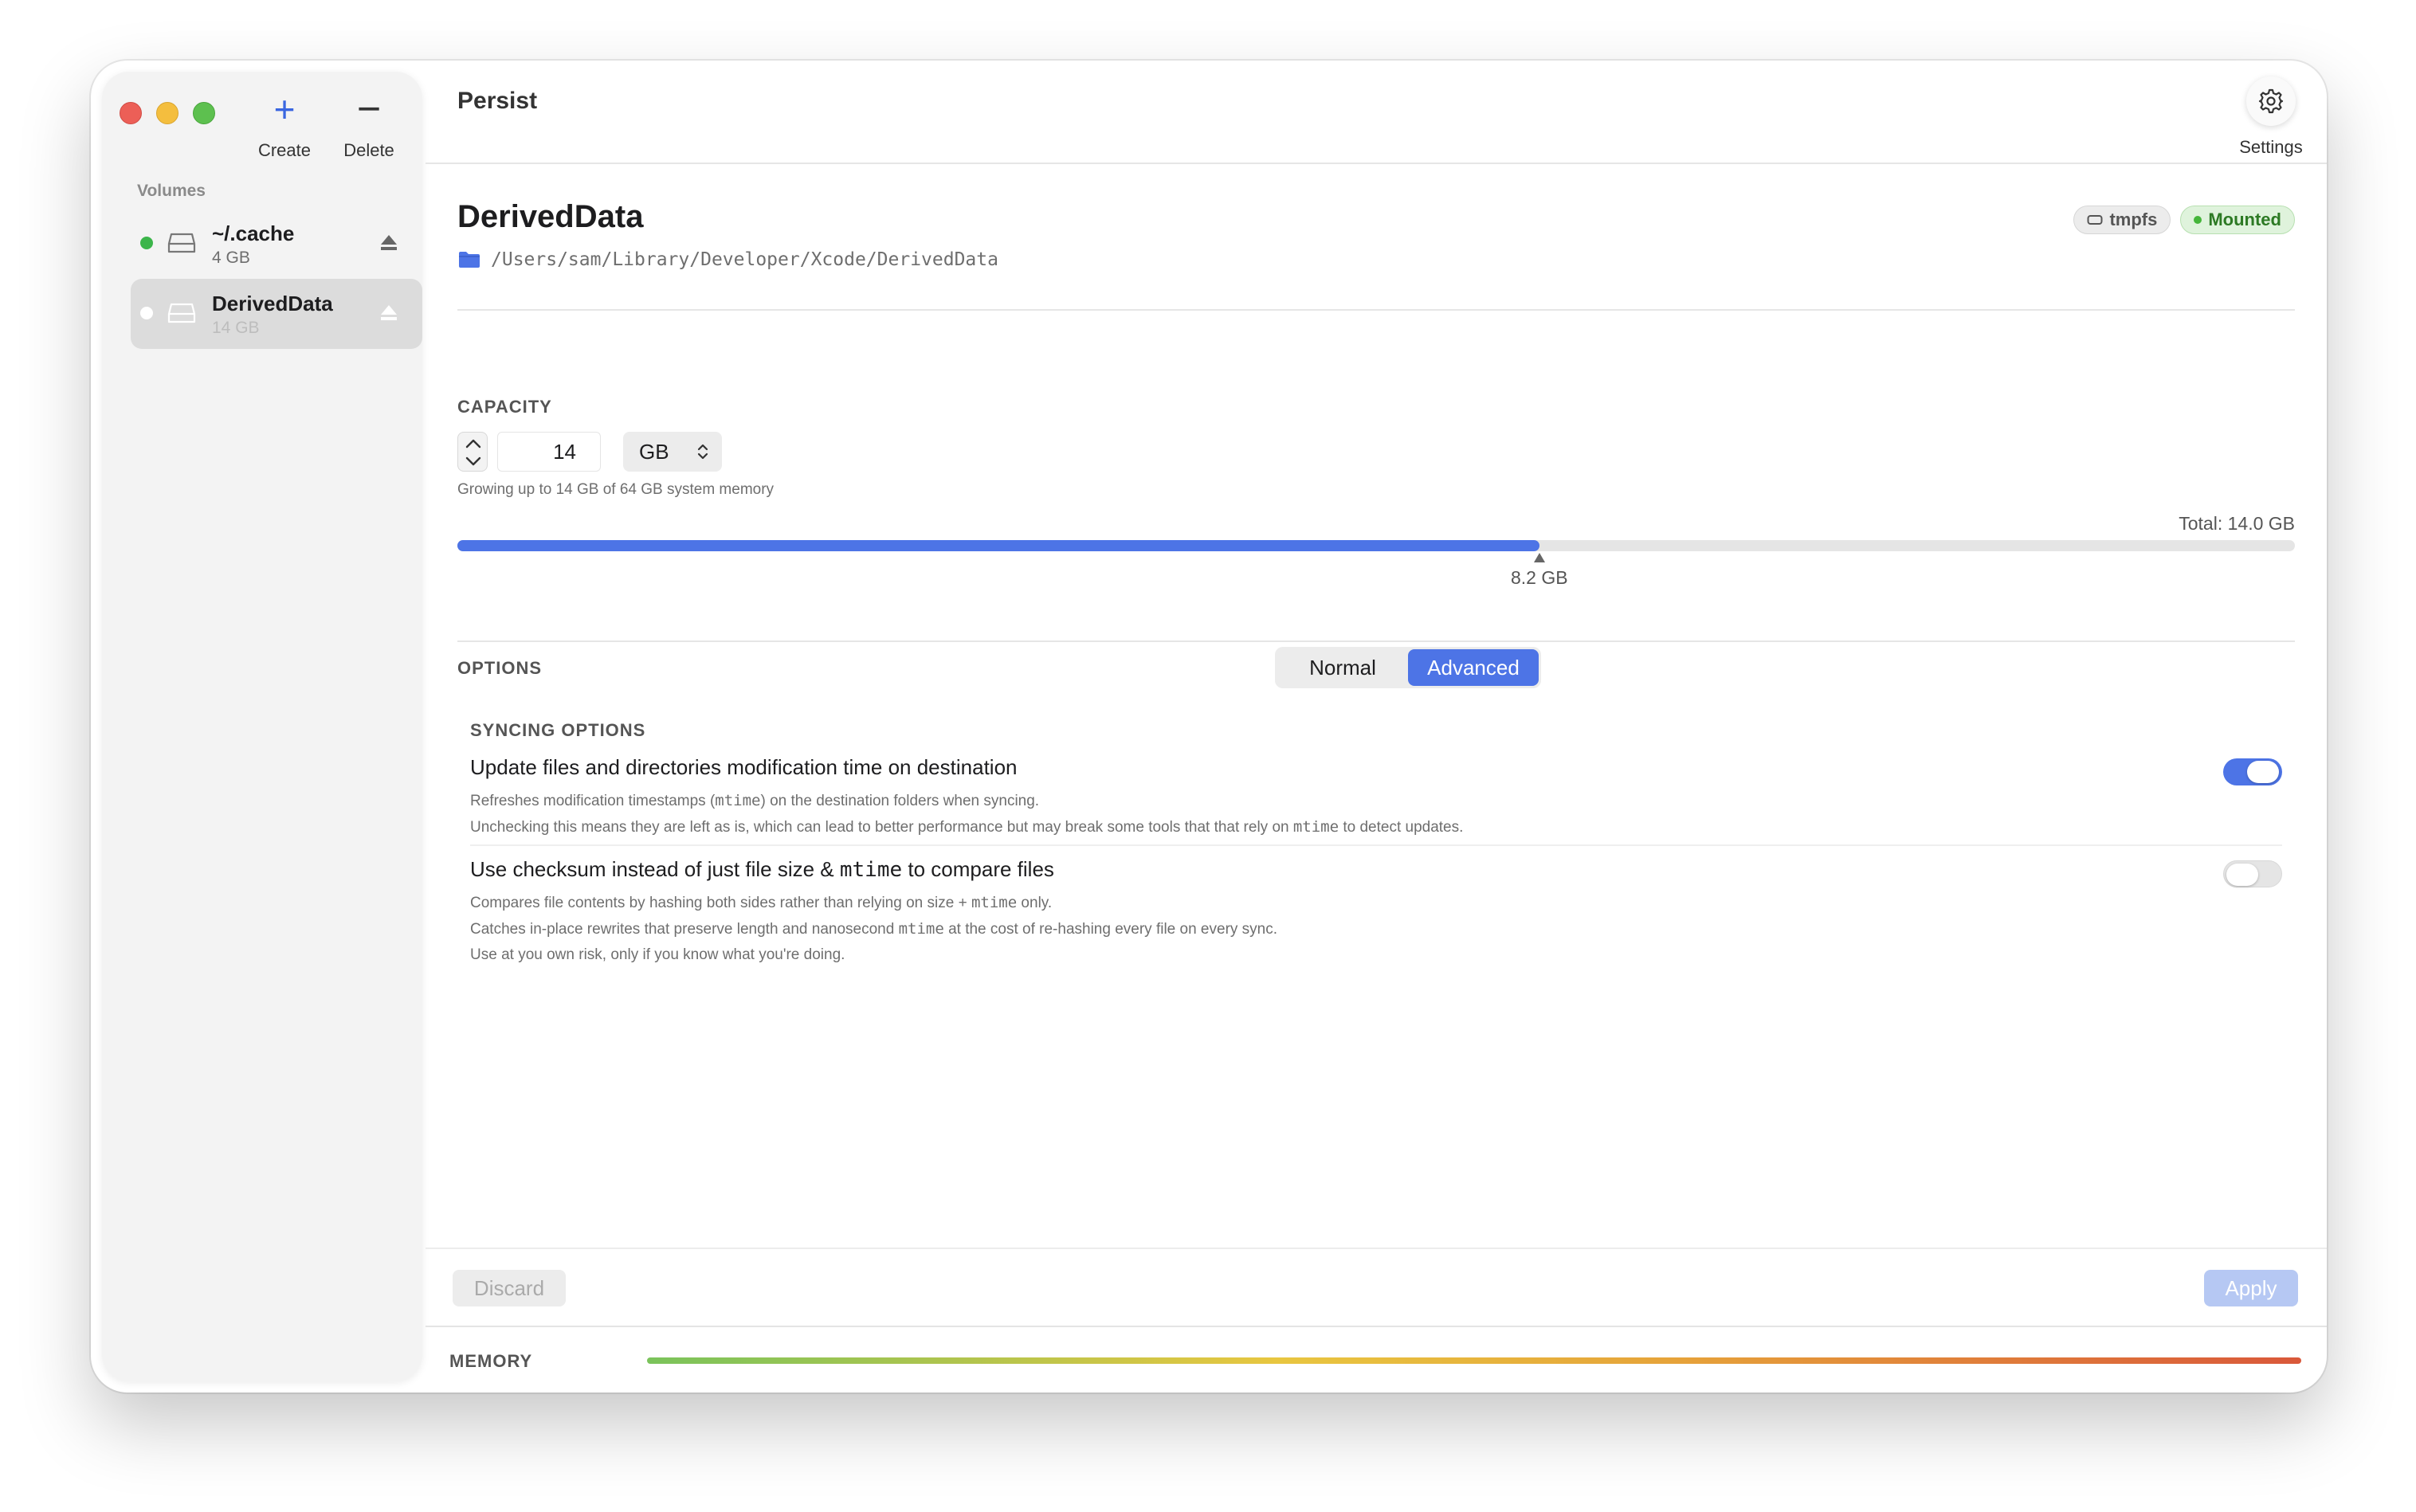 The height and width of the screenshot is (1512, 2416). Describe the element at coordinates (491, 1361) in the screenshot. I see `memory-label: MEMORY` at that location.